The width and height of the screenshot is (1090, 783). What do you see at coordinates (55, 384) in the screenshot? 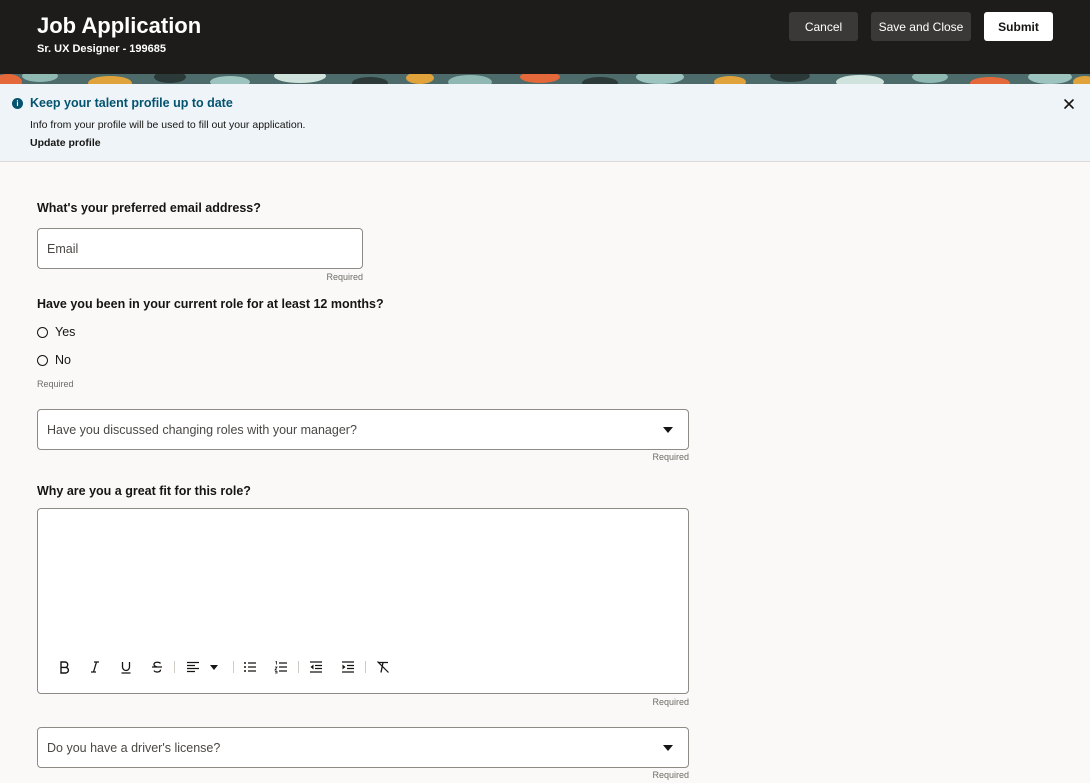
I see `current-role-required-hint: Required` at bounding box center [55, 384].